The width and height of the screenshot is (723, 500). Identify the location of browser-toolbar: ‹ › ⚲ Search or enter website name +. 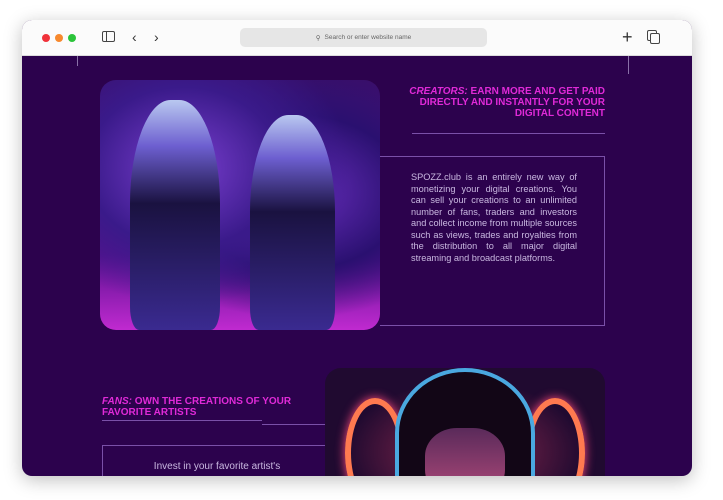
(357, 38).